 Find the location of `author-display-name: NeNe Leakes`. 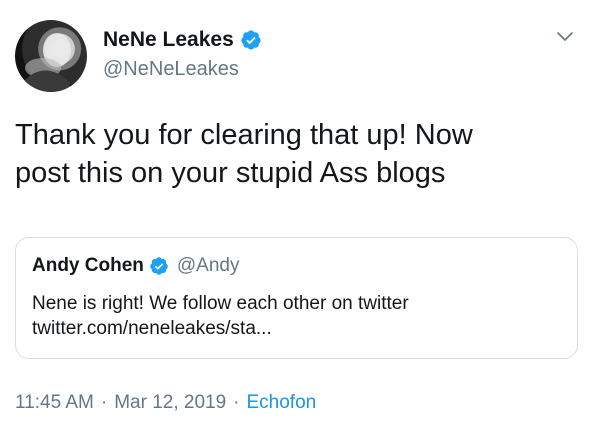

author-display-name: NeNe Leakes is located at coordinates (168, 40).